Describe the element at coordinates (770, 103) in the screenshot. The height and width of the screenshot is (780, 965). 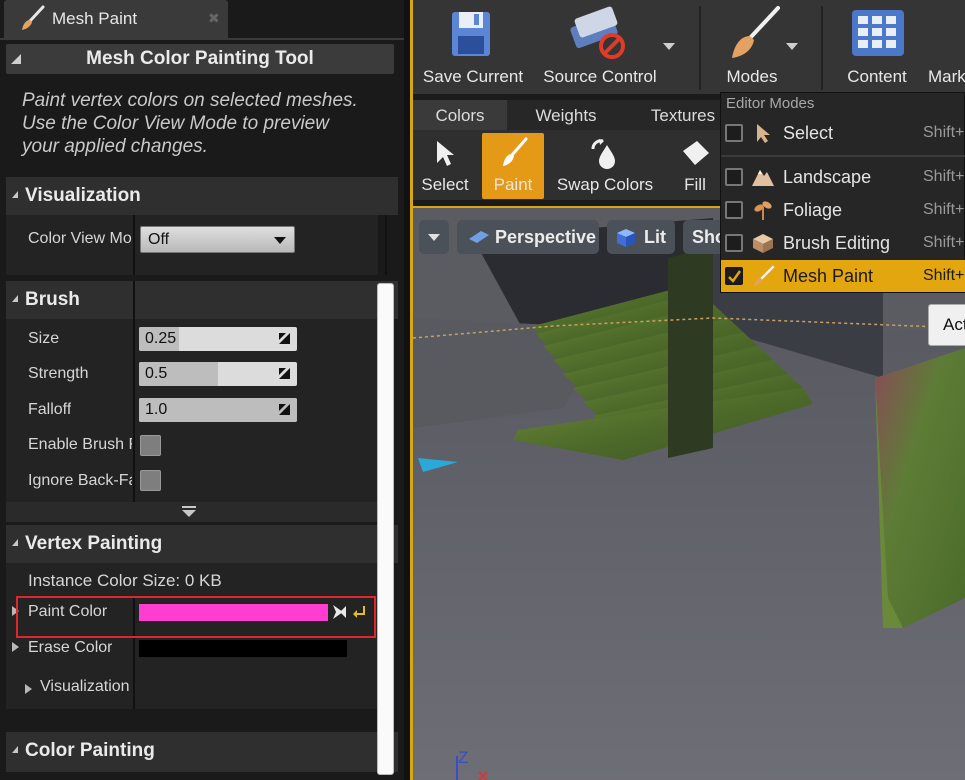
I see `menu-header: Editor Modes` at that location.